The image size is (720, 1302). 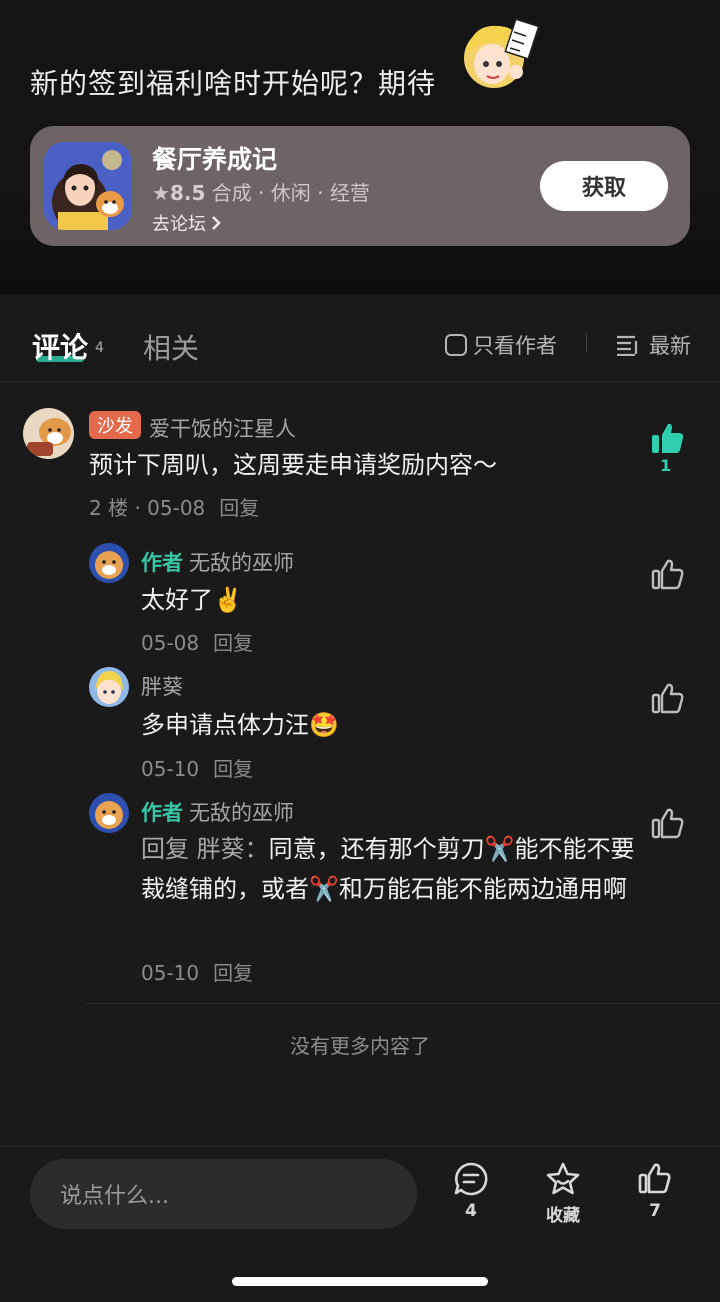 I want to click on forum-link-label: 去论坛, so click(x=179, y=224).